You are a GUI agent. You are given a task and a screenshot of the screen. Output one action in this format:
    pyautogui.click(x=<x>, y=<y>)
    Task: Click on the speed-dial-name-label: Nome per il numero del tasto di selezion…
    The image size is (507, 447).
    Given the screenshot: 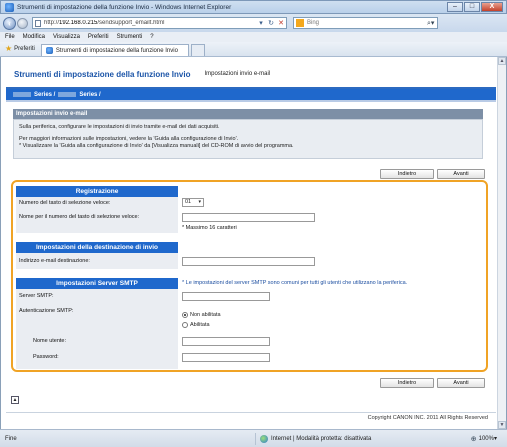 What is the action you would take?
    pyautogui.click(x=79, y=217)
    